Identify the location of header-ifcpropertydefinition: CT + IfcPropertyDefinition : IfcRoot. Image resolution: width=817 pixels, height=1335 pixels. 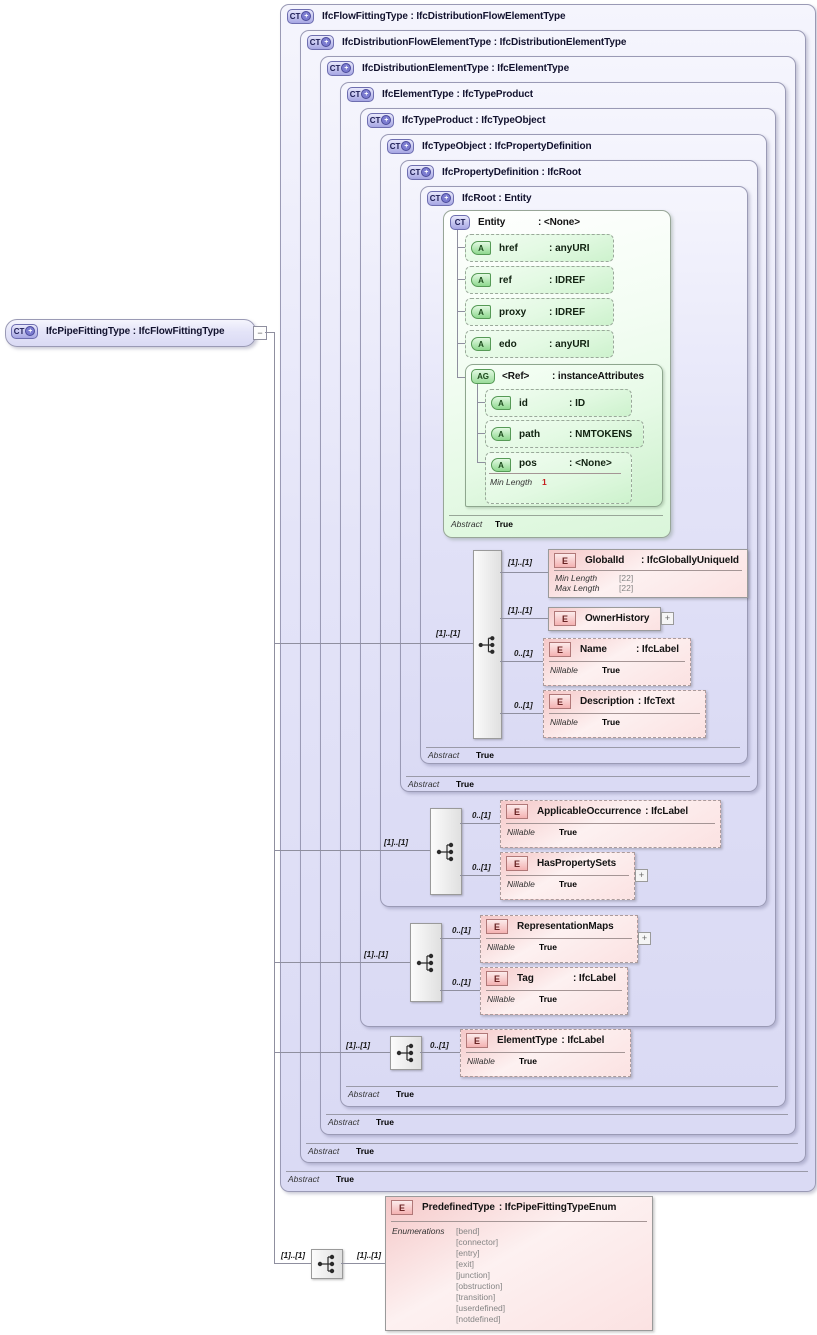
(494, 172).